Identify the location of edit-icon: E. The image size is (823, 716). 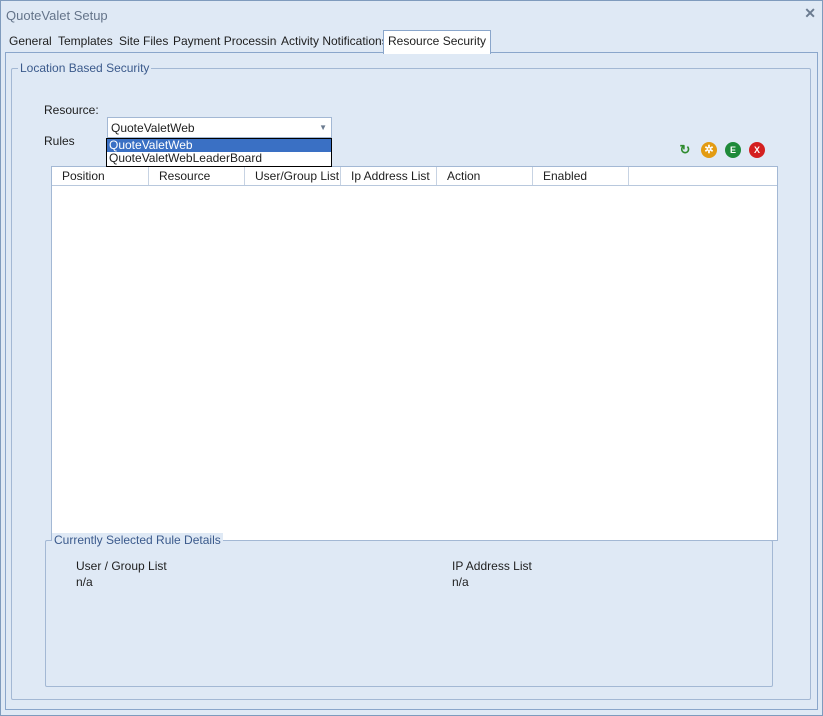
(733, 150).